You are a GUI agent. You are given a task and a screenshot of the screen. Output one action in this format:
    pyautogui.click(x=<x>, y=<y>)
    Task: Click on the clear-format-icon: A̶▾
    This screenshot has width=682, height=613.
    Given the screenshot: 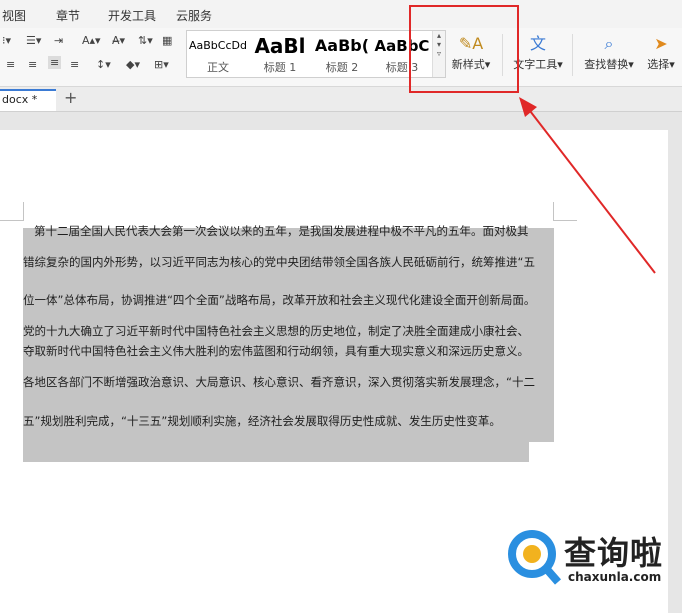 What is the action you would take?
    pyautogui.click(x=118, y=40)
    